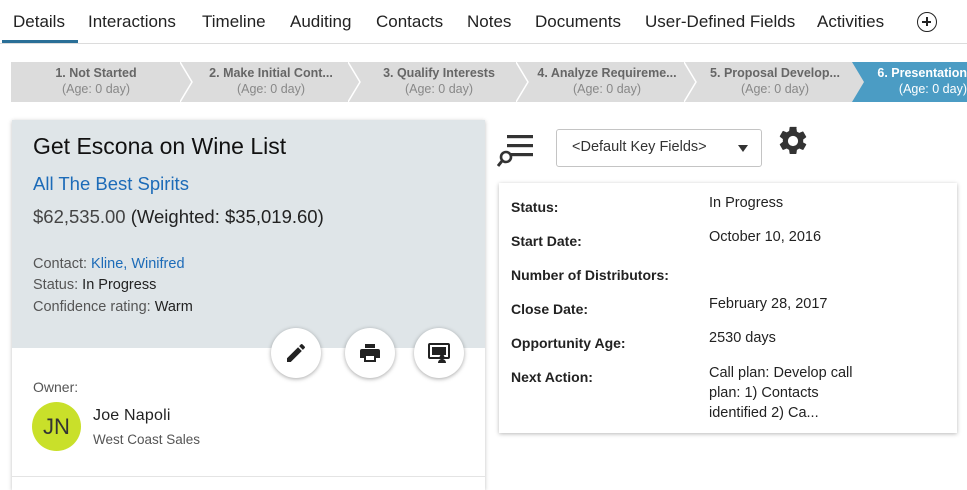 The image size is (967, 490). Describe the element at coordinates (320, 22) in the screenshot. I see `tab-auditing: Auditing` at that location.